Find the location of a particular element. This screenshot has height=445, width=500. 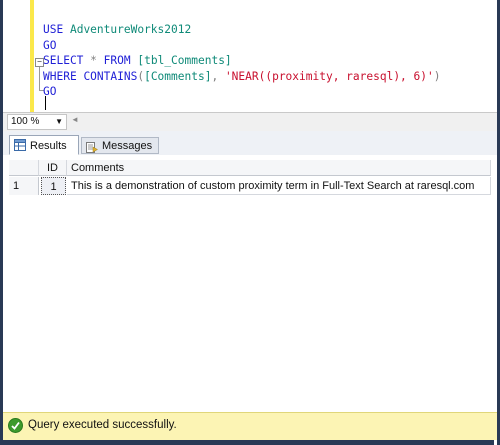

column-header-id: ID is located at coordinates (53, 168).